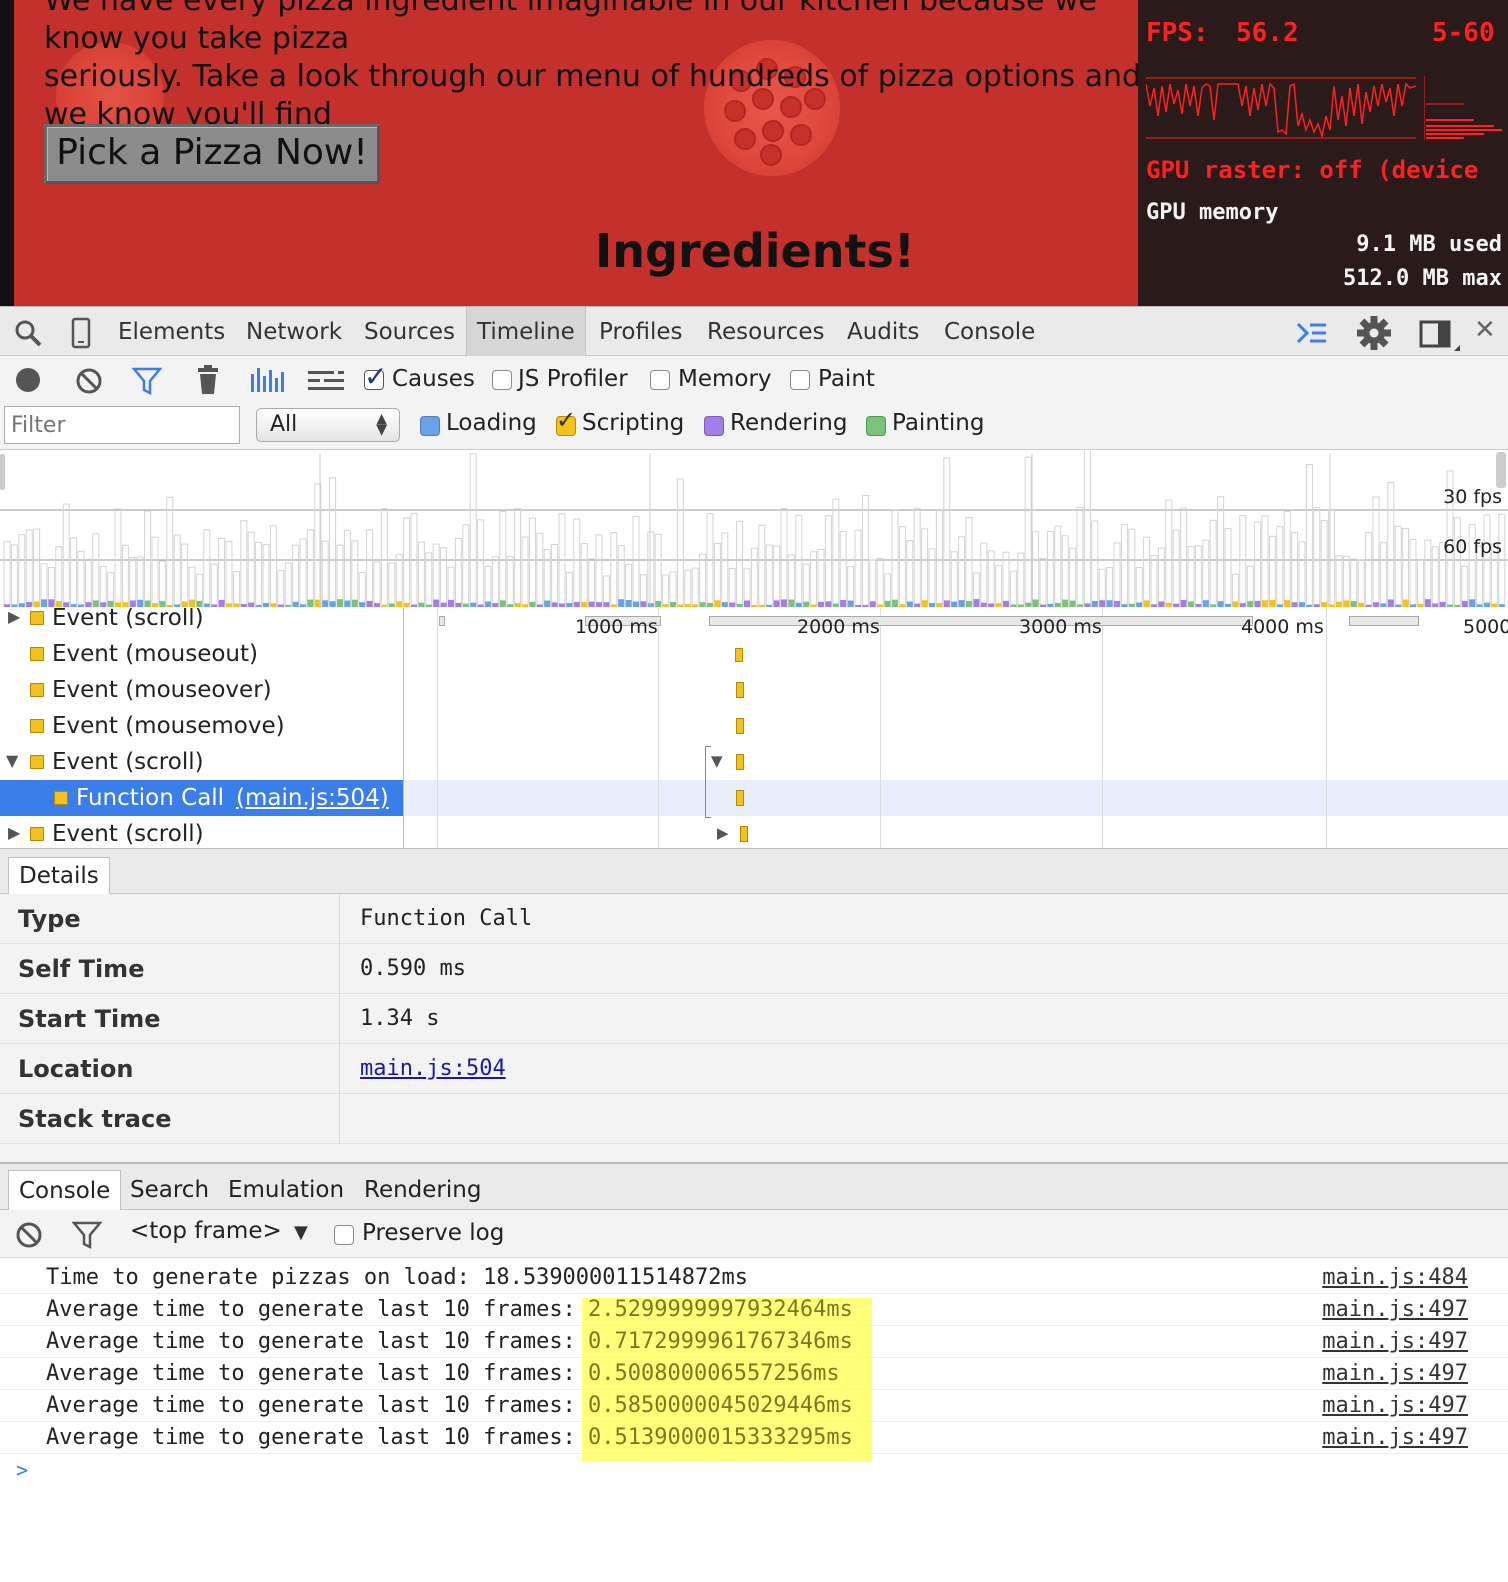 The image size is (1508, 1582). What do you see at coordinates (59, 876) in the screenshot?
I see `tab-details: Details` at bounding box center [59, 876].